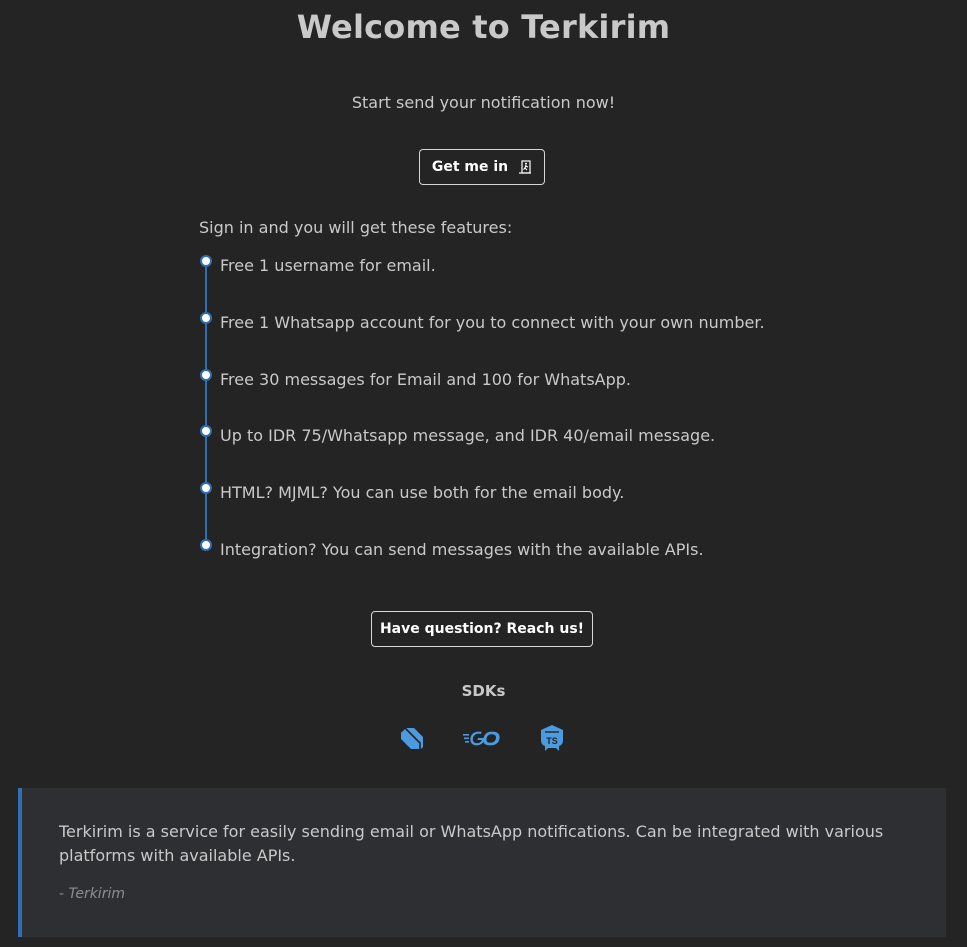 The width and height of the screenshot is (967, 947). What do you see at coordinates (483, 691) in the screenshot?
I see `sdks-heading: SDKs` at bounding box center [483, 691].